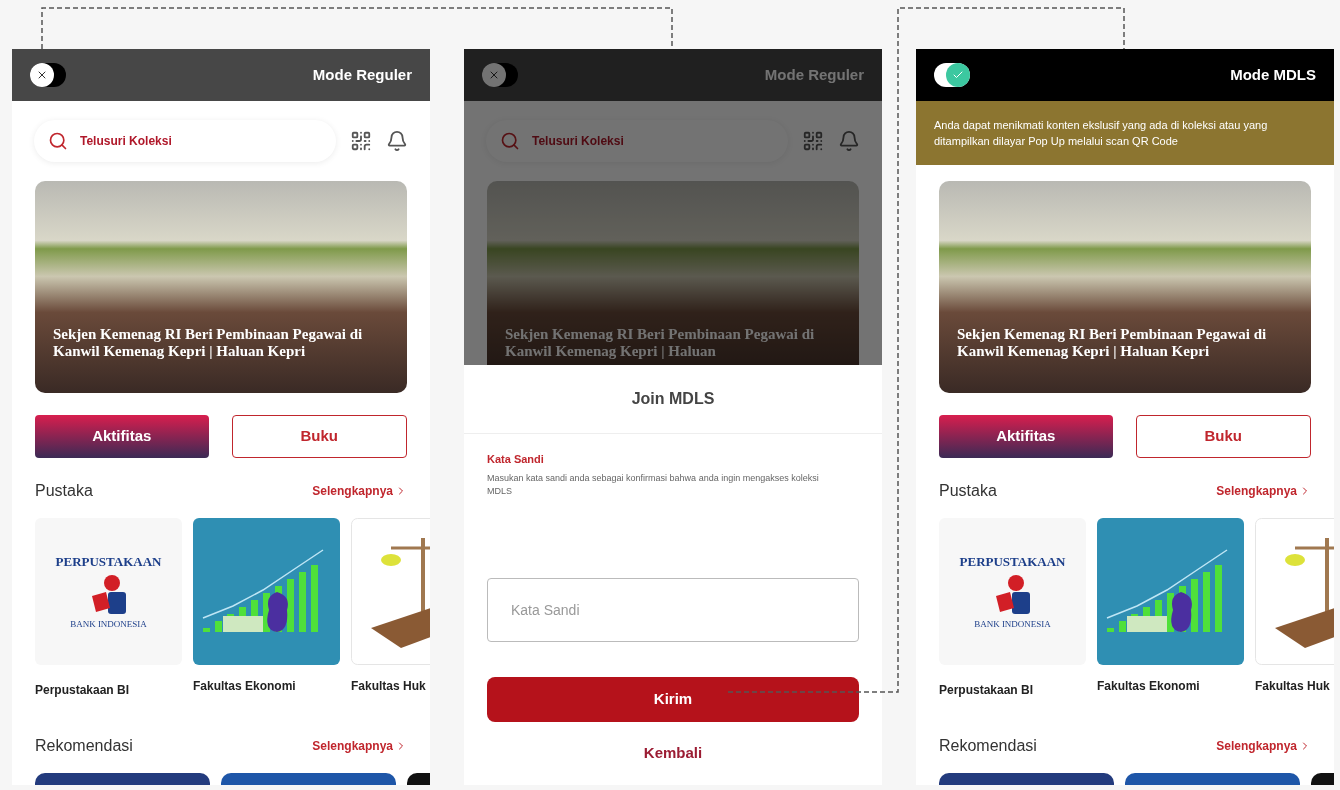 This screenshot has width=1340, height=790. I want to click on mode-label: Mode MDLS, so click(1273, 74).